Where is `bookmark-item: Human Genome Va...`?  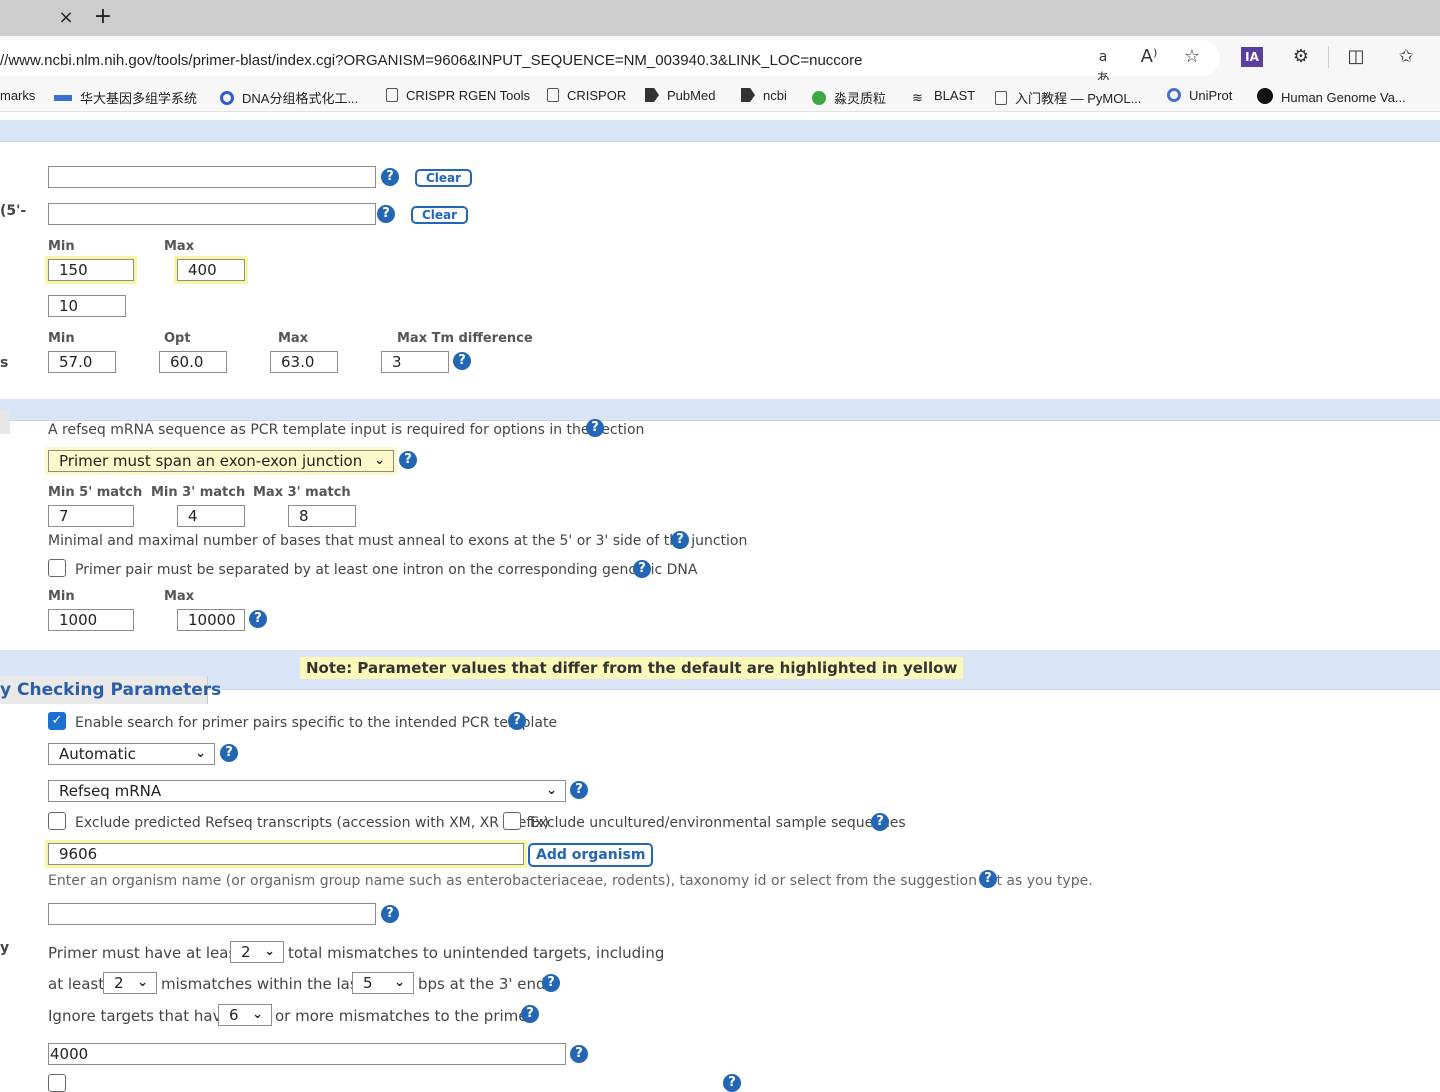
bookmark-item: Human Genome Va... is located at coordinates (1331, 96).